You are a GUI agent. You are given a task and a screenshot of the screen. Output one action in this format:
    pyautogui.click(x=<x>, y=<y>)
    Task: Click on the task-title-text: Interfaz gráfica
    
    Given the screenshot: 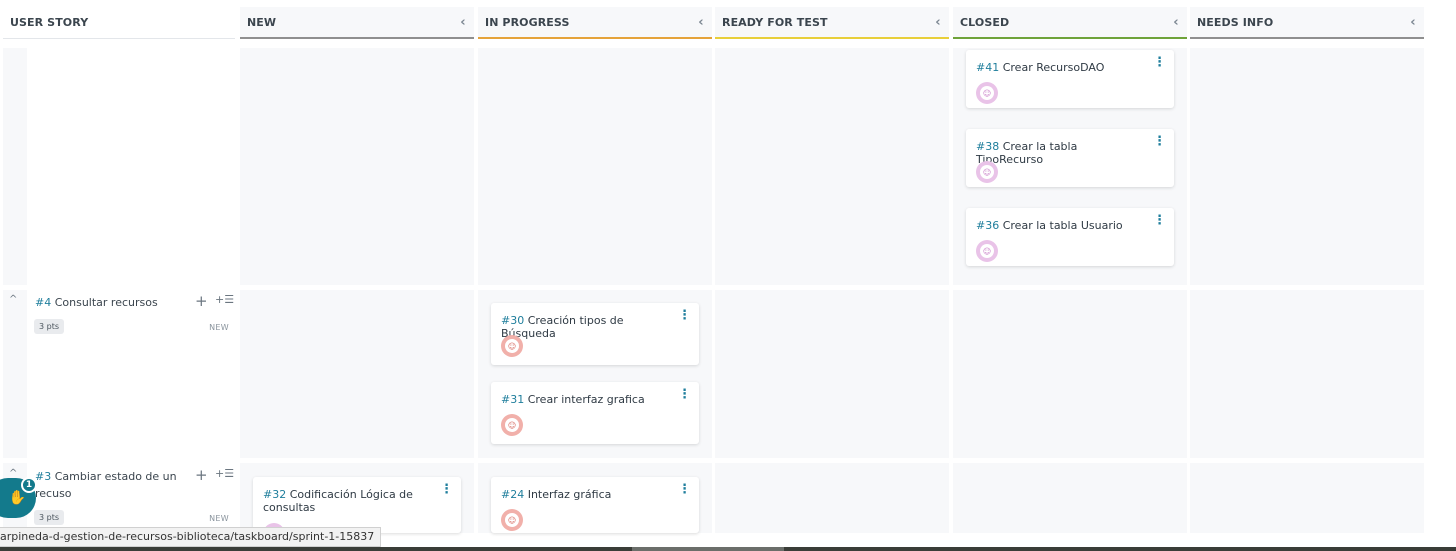 What is the action you would take?
    pyautogui.click(x=569, y=494)
    